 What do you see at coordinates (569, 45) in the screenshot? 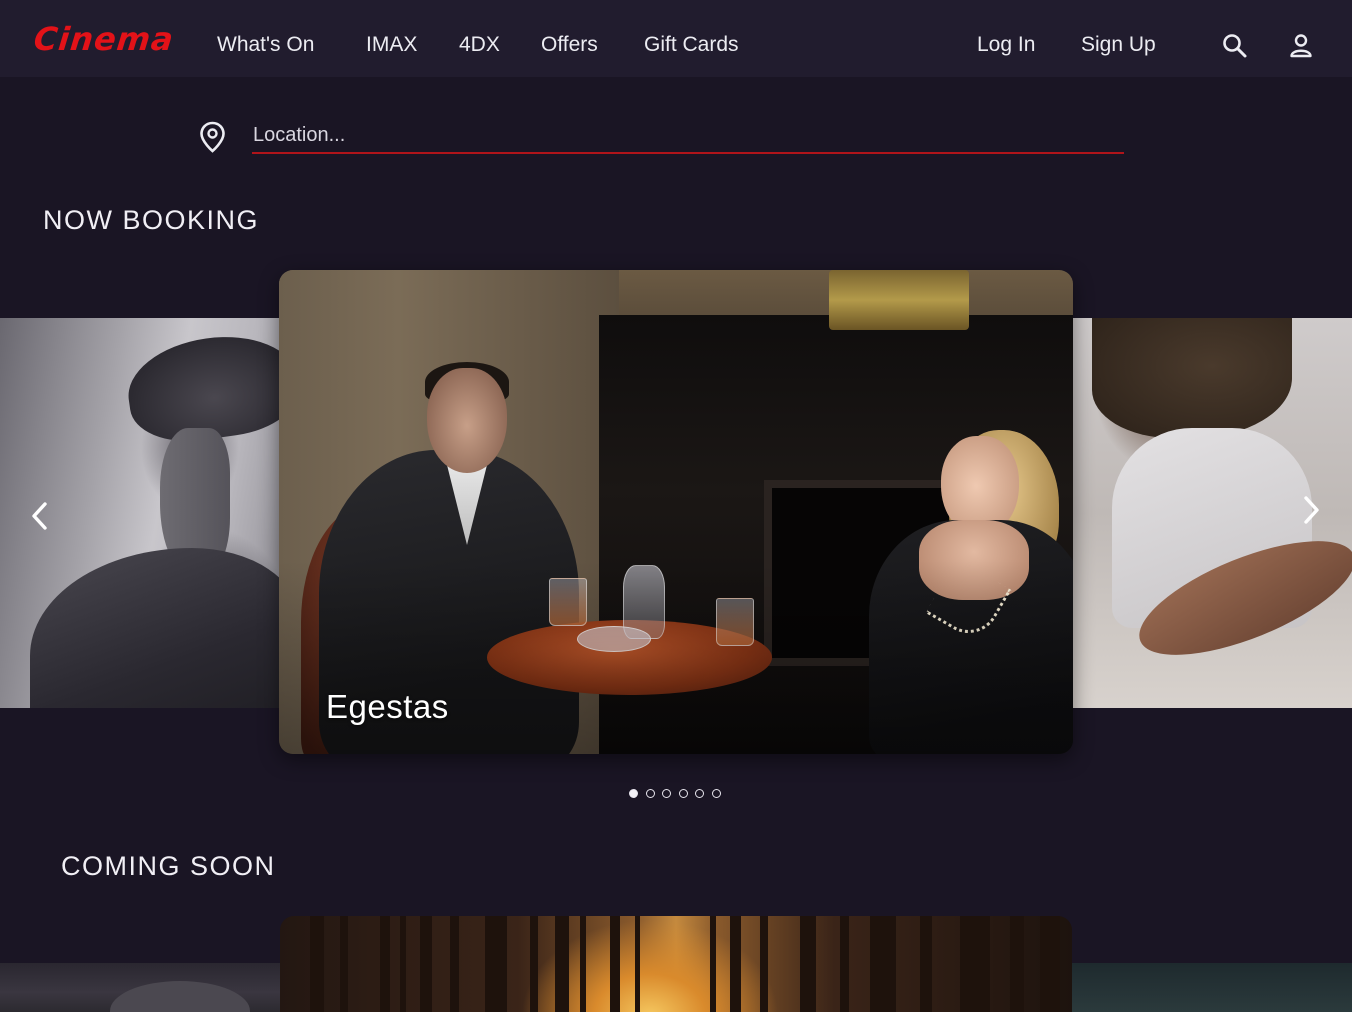
I see `nav-link-offers: Offers` at bounding box center [569, 45].